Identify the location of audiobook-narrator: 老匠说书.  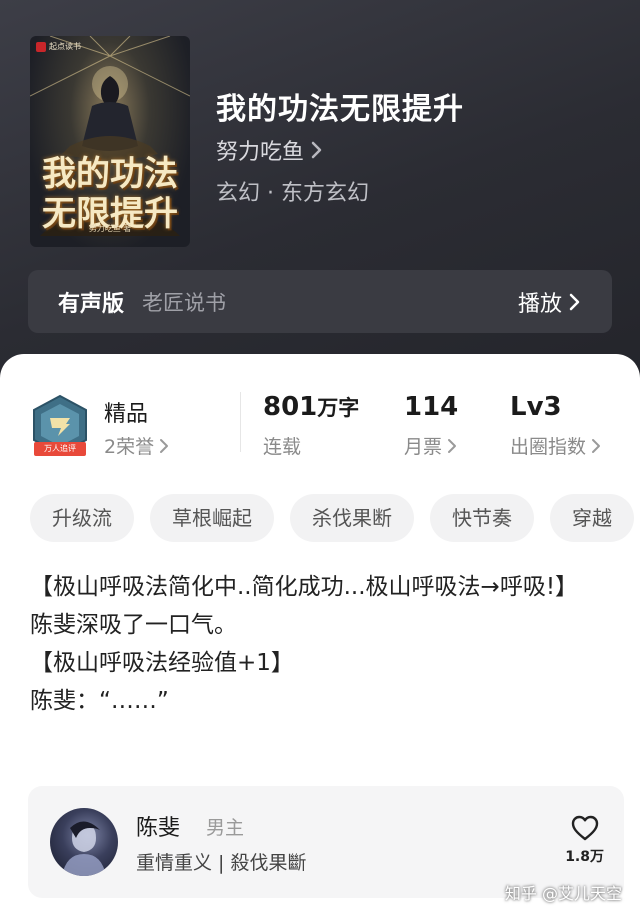
(184, 302).